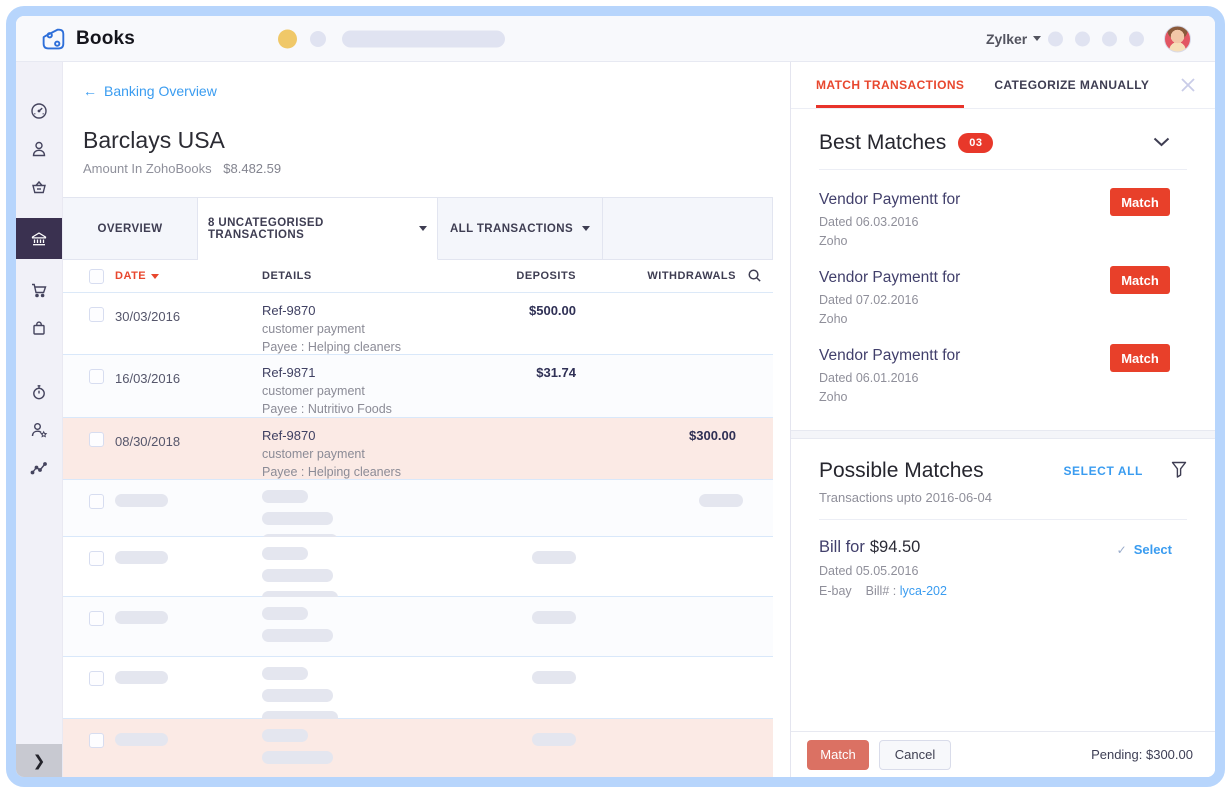 Image resolution: width=1231 pixels, height=793 pixels. Describe the element at coordinates (418, 276) in the screenshot. I see `transactions-table-header: DATE DETAILS DEPOSITS WITHDRAWALS` at that location.